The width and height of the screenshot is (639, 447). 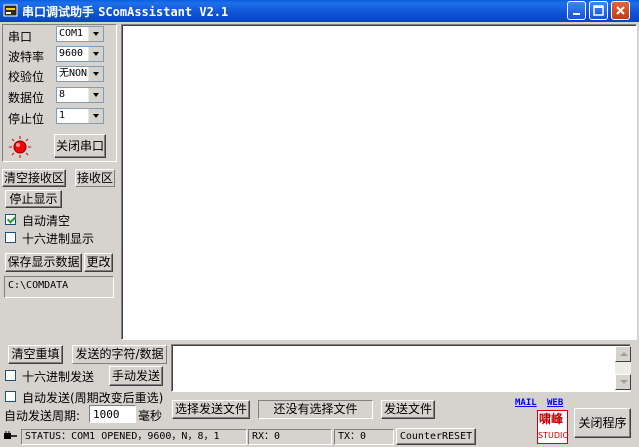 I want to click on send-textarea, so click(x=401, y=368).